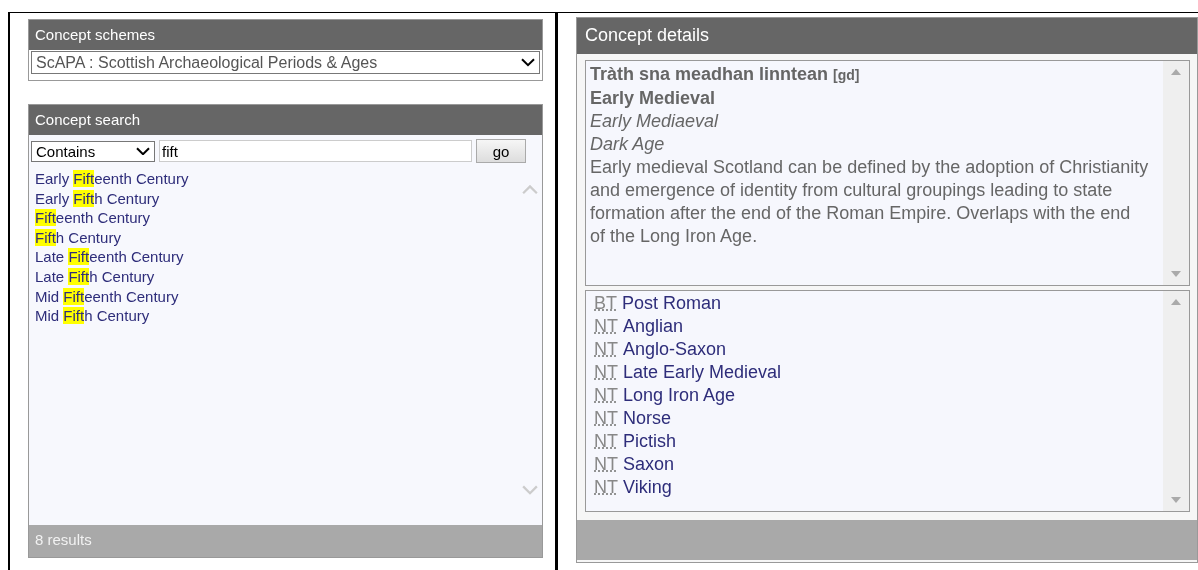  Describe the element at coordinates (655, 121) in the screenshot. I see `alternative-label: Early Mediaeval` at that location.